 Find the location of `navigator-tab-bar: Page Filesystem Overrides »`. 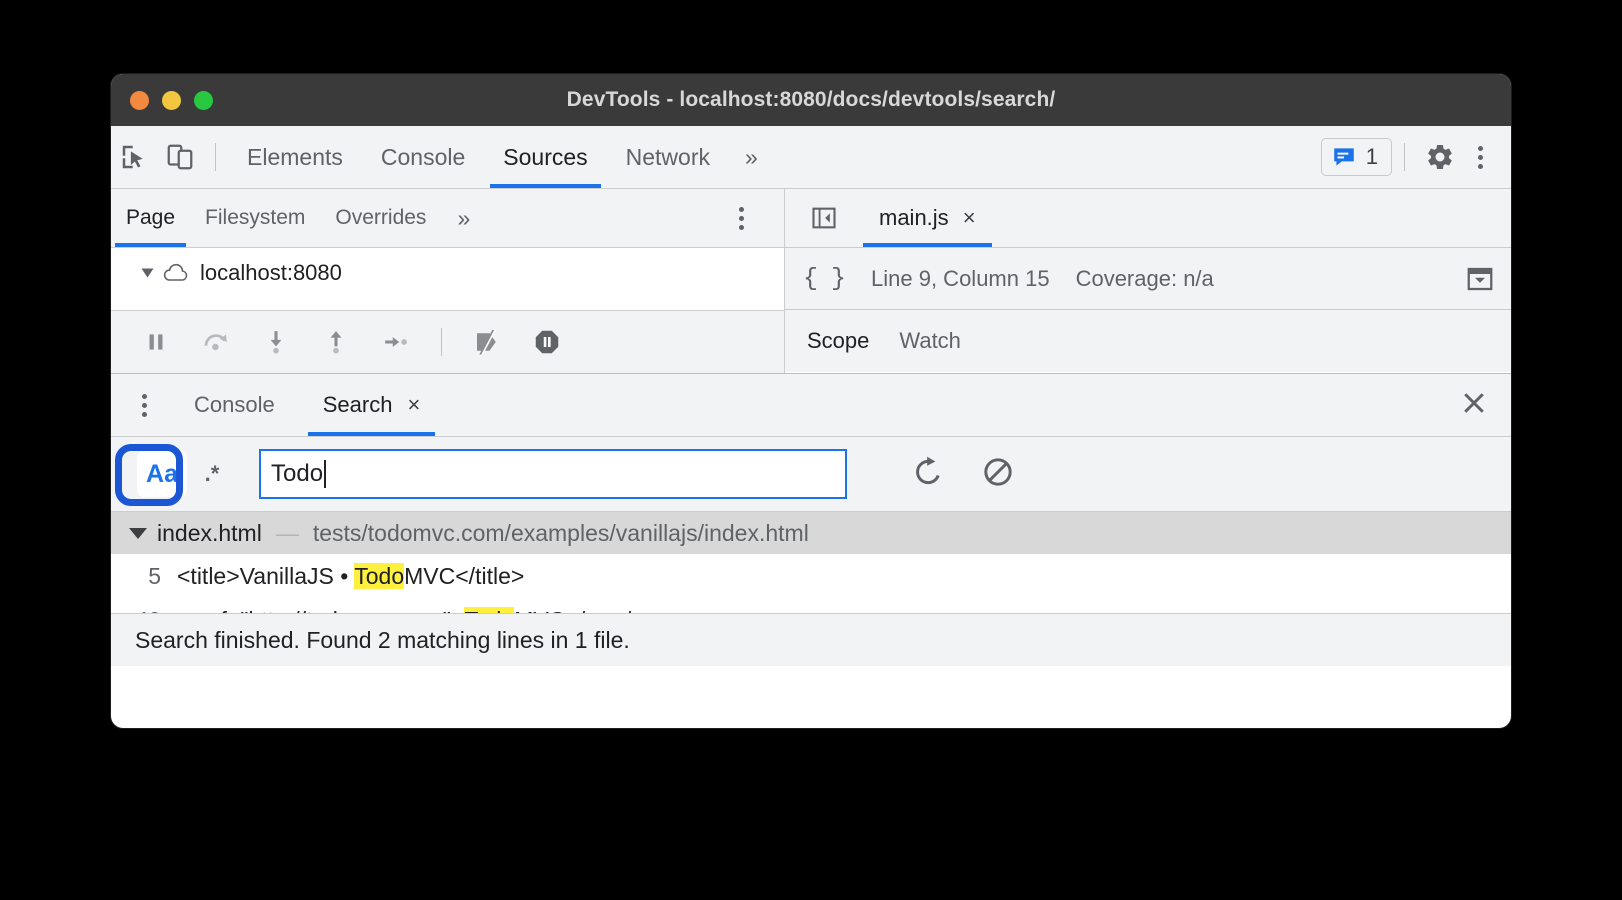

navigator-tab-bar: Page Filesystem Overrides » is located at coordinates (447, 218).